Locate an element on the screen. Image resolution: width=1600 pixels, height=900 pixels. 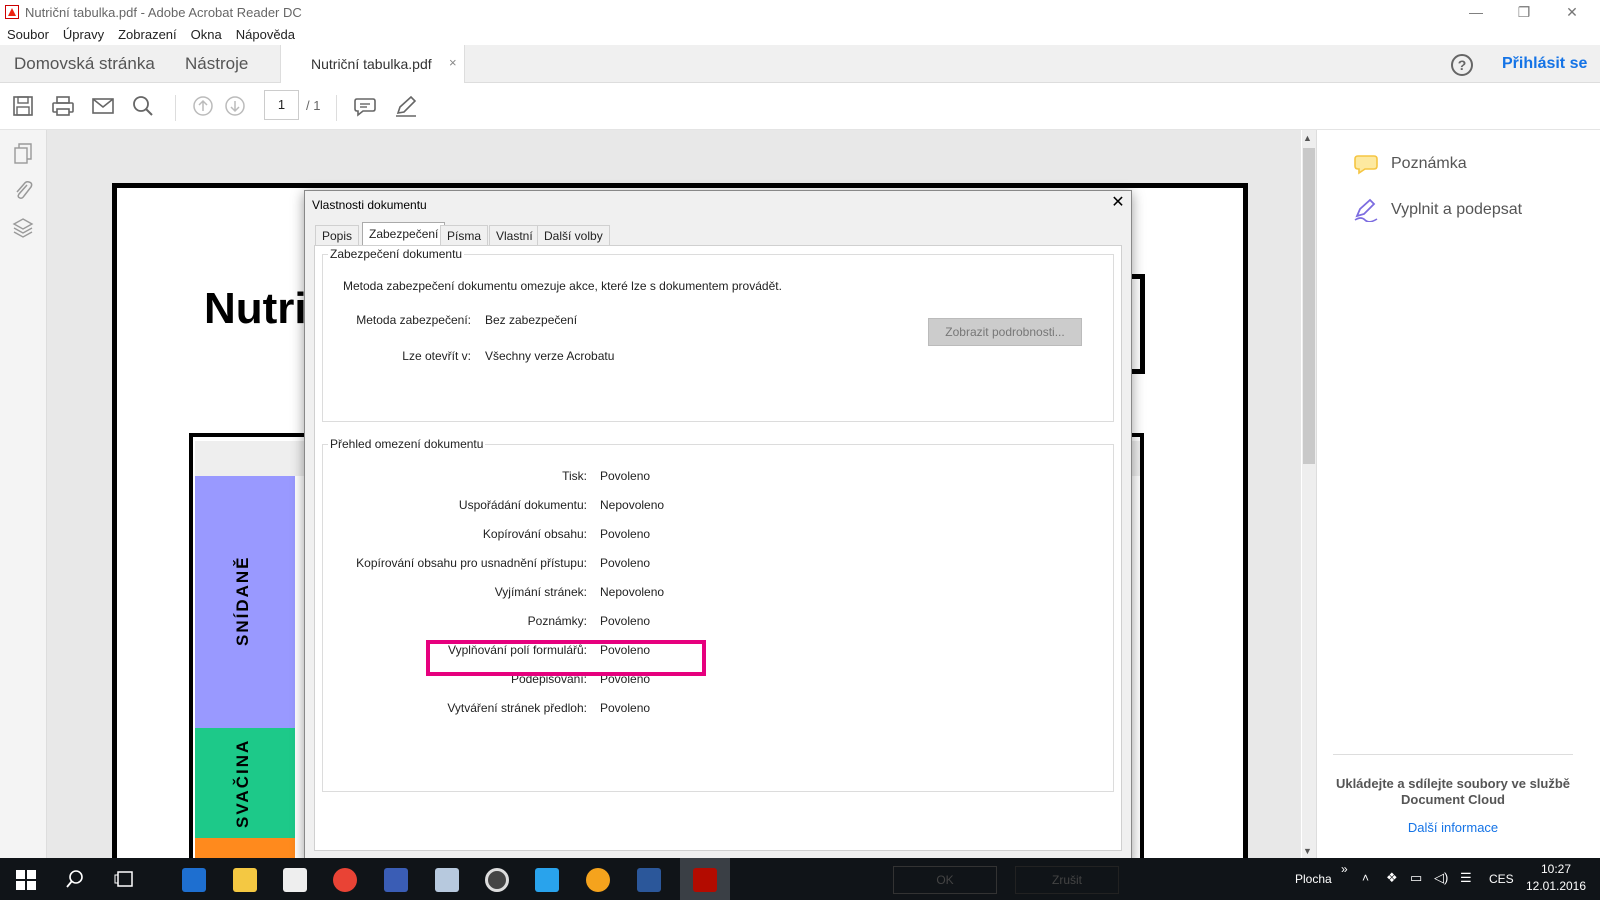
previous-page-icon is located at coordinates (203, 106).